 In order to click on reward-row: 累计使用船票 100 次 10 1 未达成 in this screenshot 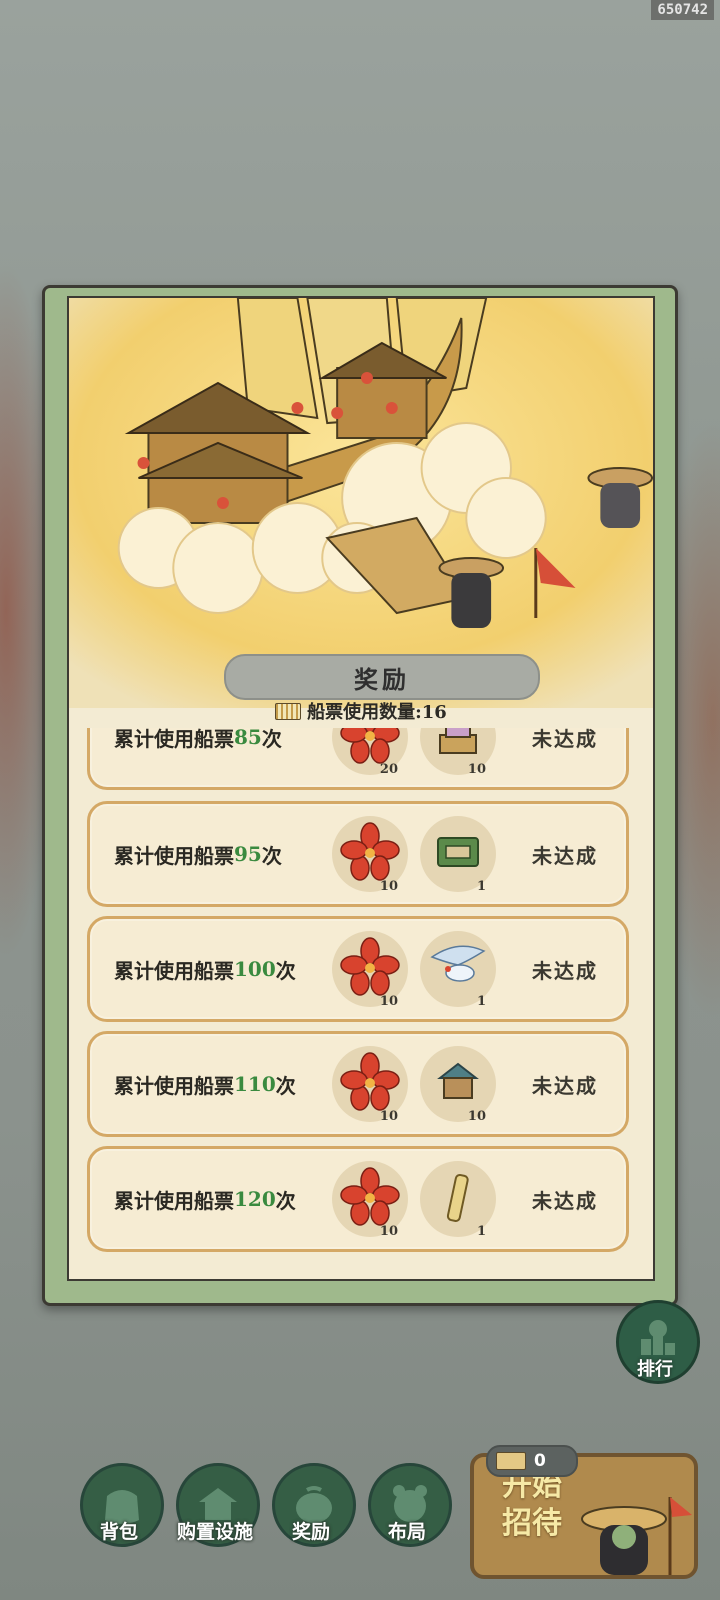, I will do `click(358, 969)`.